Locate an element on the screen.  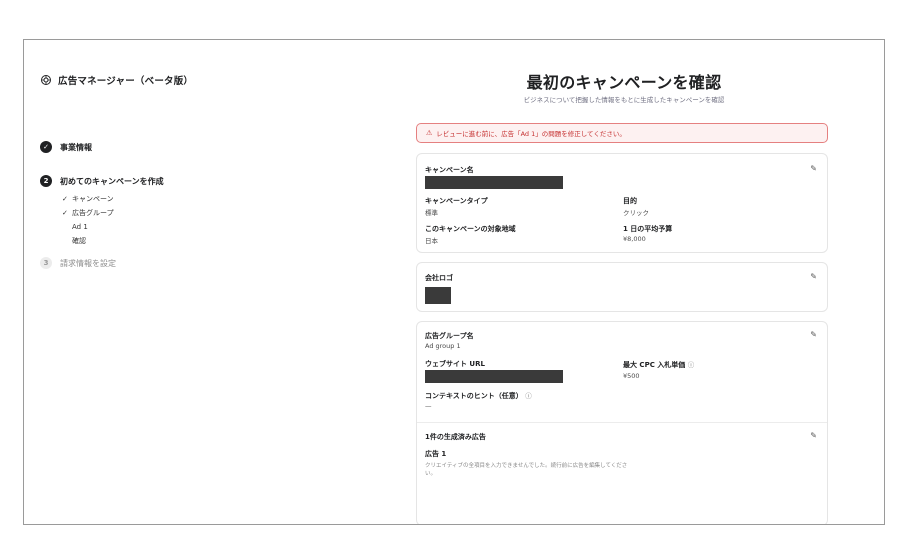
ad-error-text: クリエイティブの全項目を入力できませんでした。続行前に広告を編集してください。 is located at coordinates (526, 470).